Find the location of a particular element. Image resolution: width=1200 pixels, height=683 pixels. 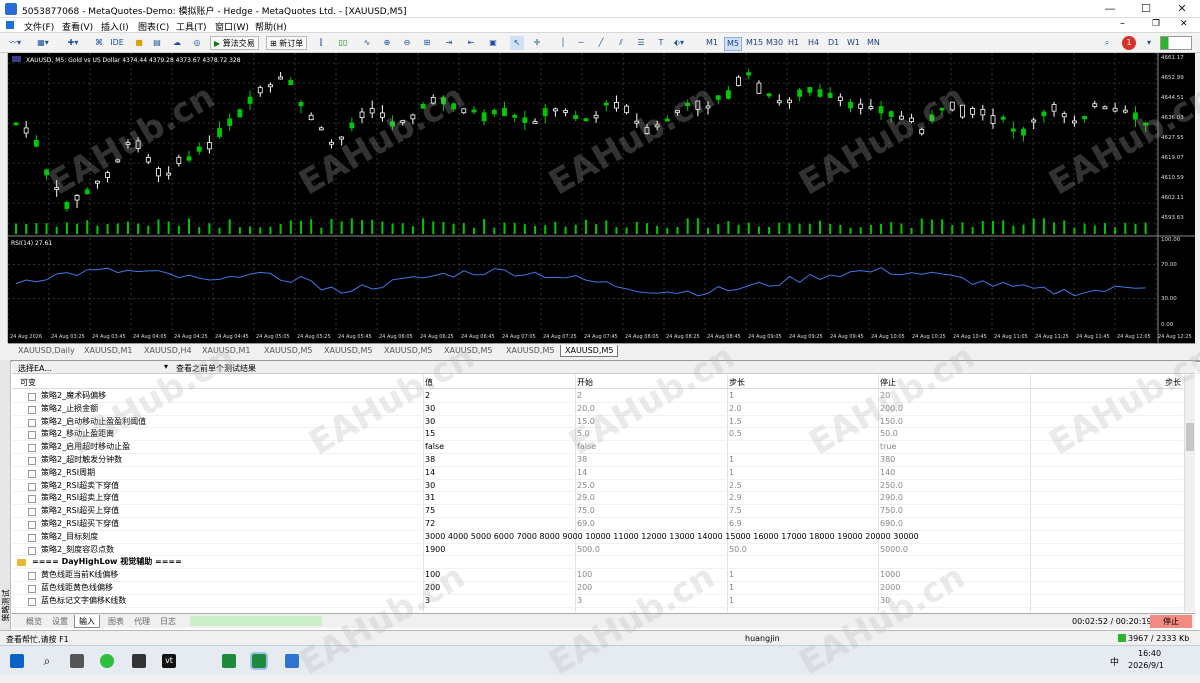

param-stop: 150.0 is located at coordinates (891, 422).